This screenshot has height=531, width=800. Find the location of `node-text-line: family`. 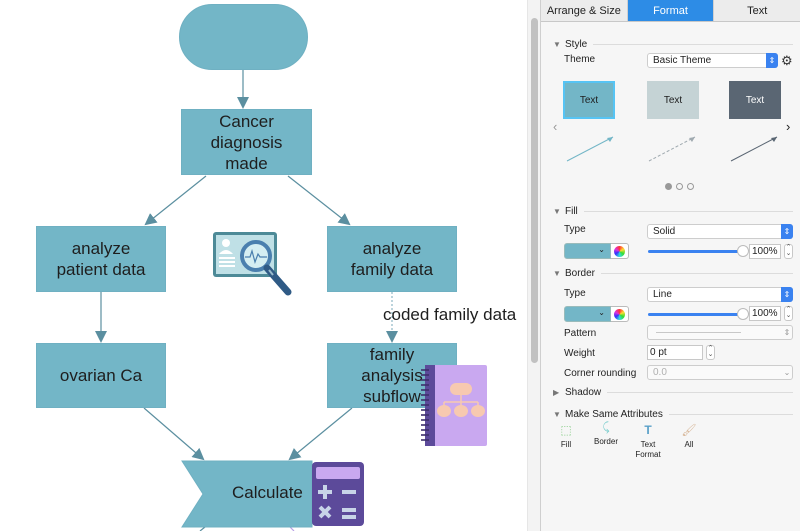

node-text-line: family is located at coordinates (392, 354).